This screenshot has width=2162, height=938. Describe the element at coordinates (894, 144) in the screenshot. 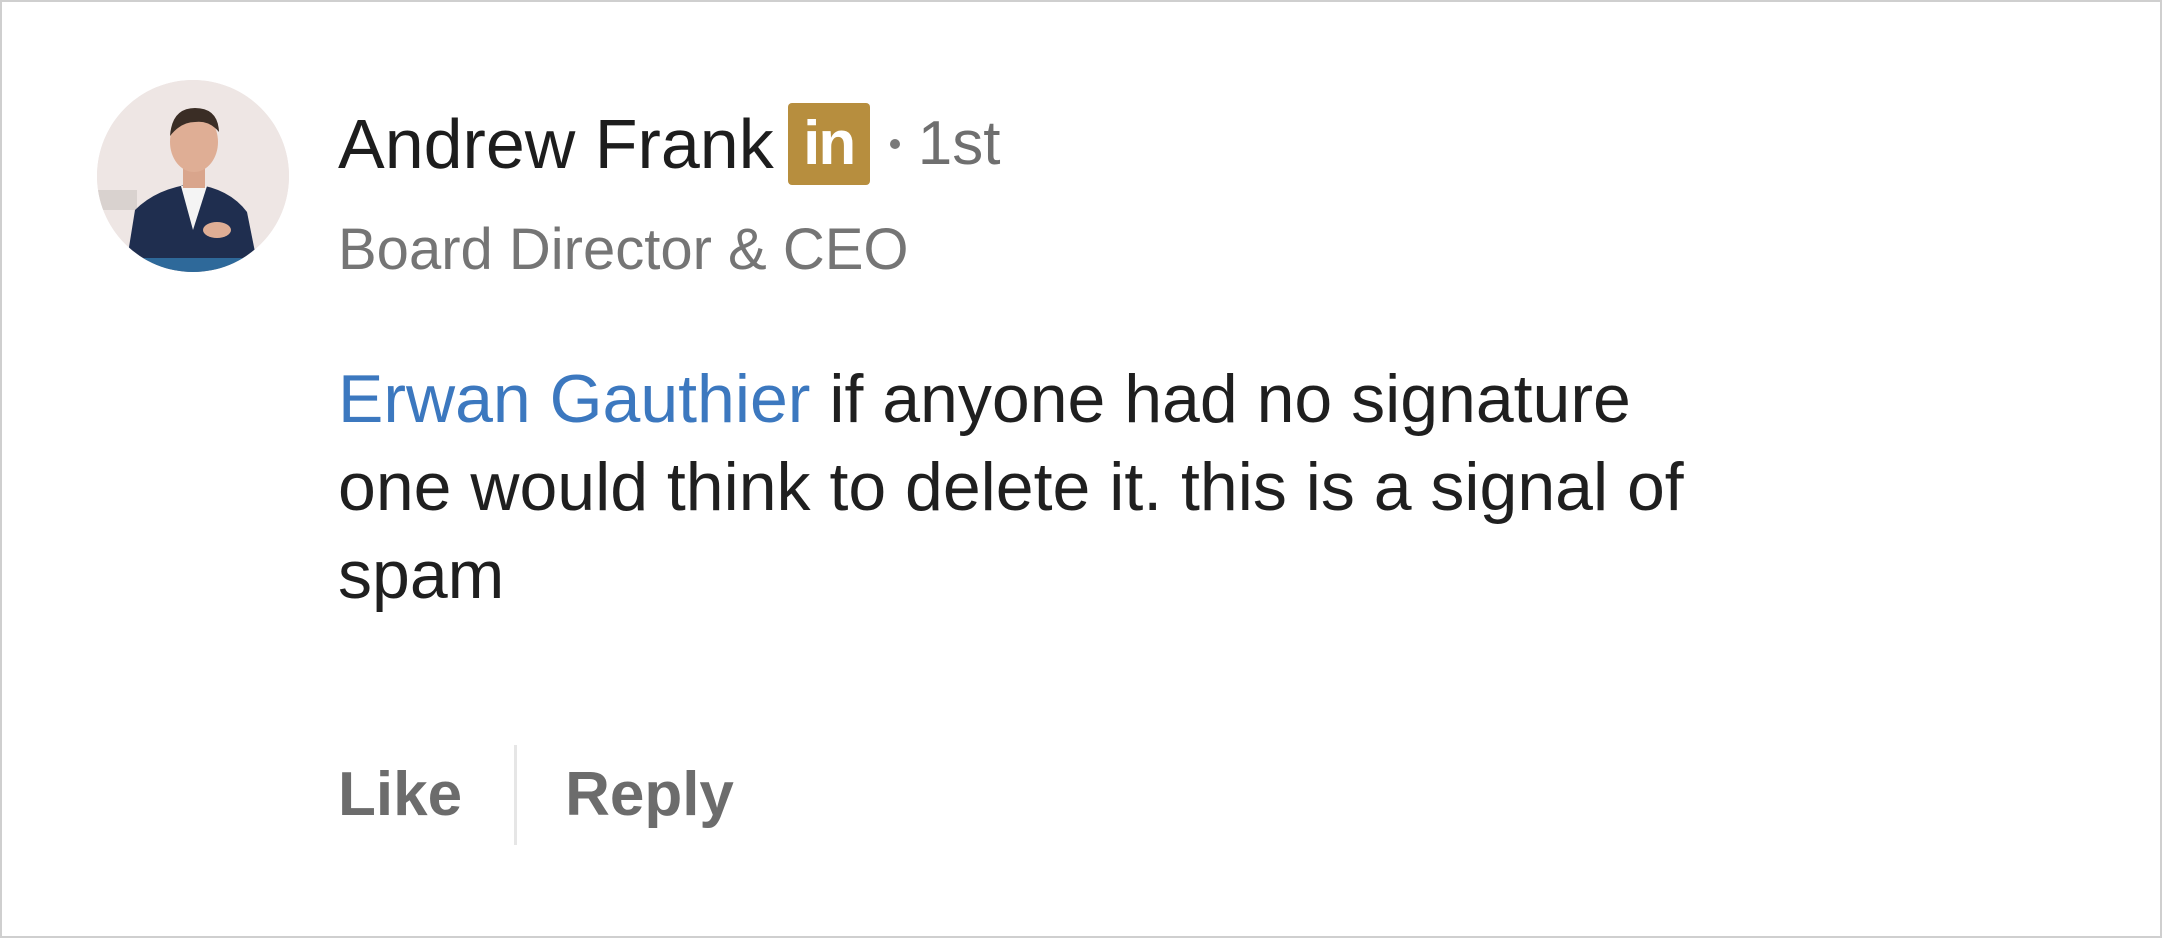

I see `separator-dot` at that location.